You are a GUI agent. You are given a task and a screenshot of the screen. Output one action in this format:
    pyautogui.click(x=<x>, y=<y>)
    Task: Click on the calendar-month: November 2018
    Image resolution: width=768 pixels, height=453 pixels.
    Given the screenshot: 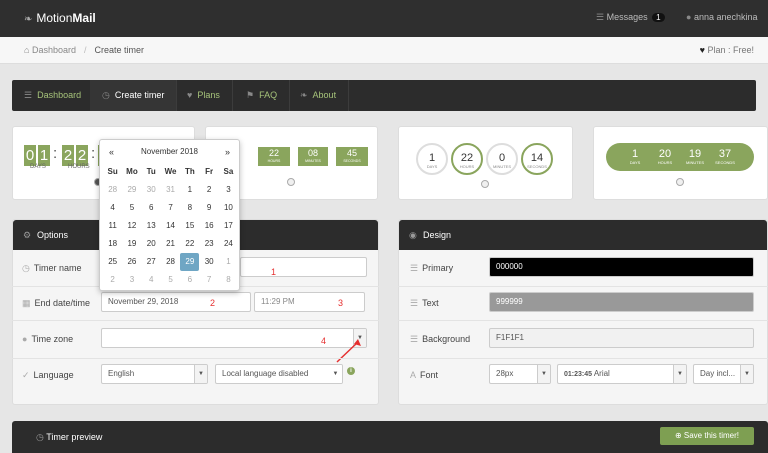 What is the action you would take?
    pyautogui.click(x=169, y=151)
    